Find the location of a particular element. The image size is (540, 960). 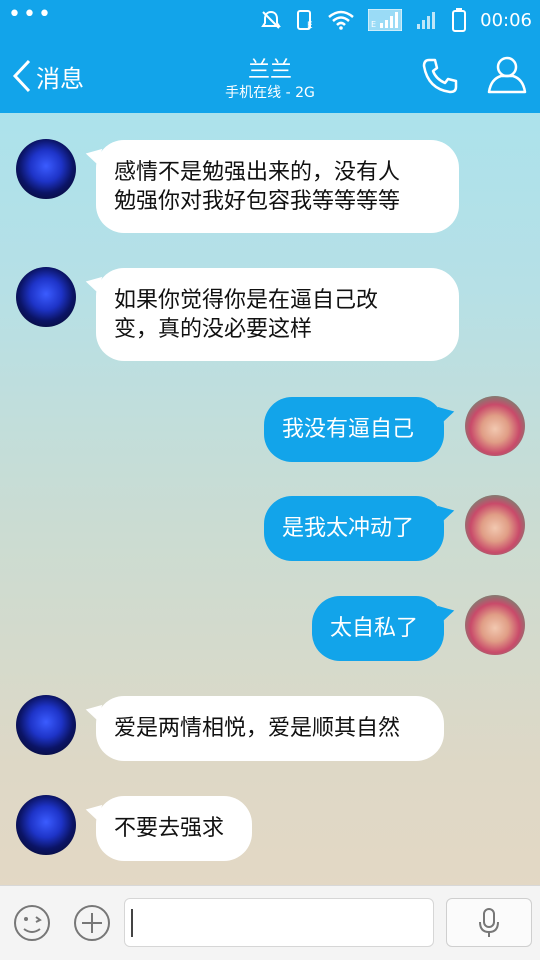

battery-icon is located at coordinates (459, 20).